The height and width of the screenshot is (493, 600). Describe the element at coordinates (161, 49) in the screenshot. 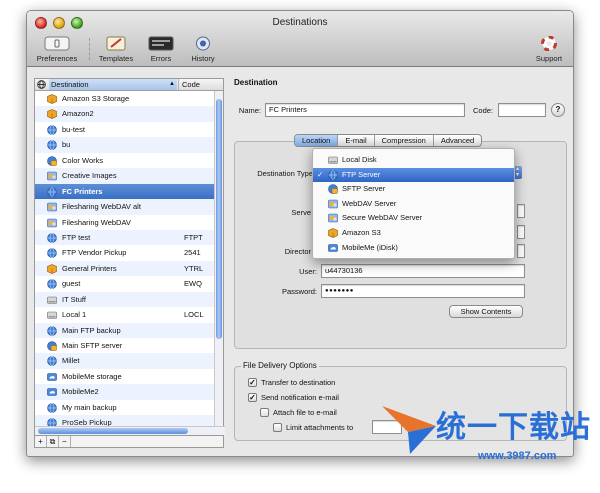

I see `toolbar-errors: Errors` at that location.